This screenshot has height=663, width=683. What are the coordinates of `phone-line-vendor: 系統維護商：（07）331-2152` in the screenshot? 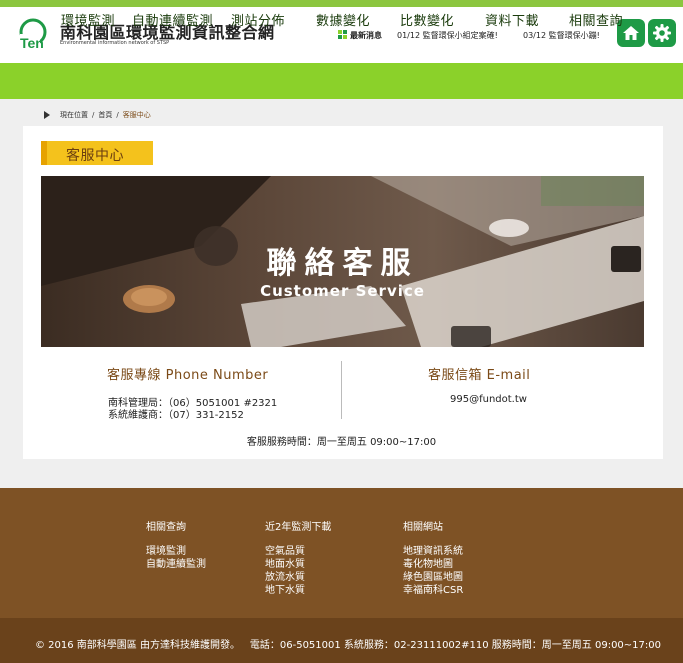 It's located at (176, 415).